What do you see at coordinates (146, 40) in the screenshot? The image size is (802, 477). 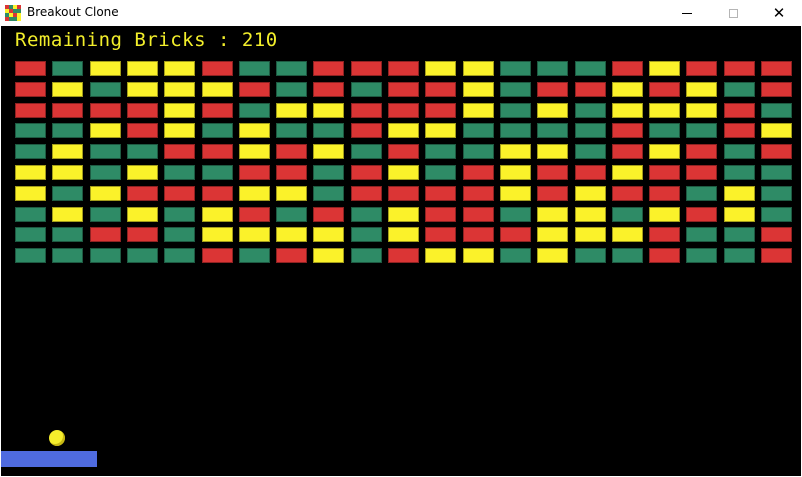 I see `remaining-bricks-counter: Remaining Bricks : 210` at bounding box center [146, 40].